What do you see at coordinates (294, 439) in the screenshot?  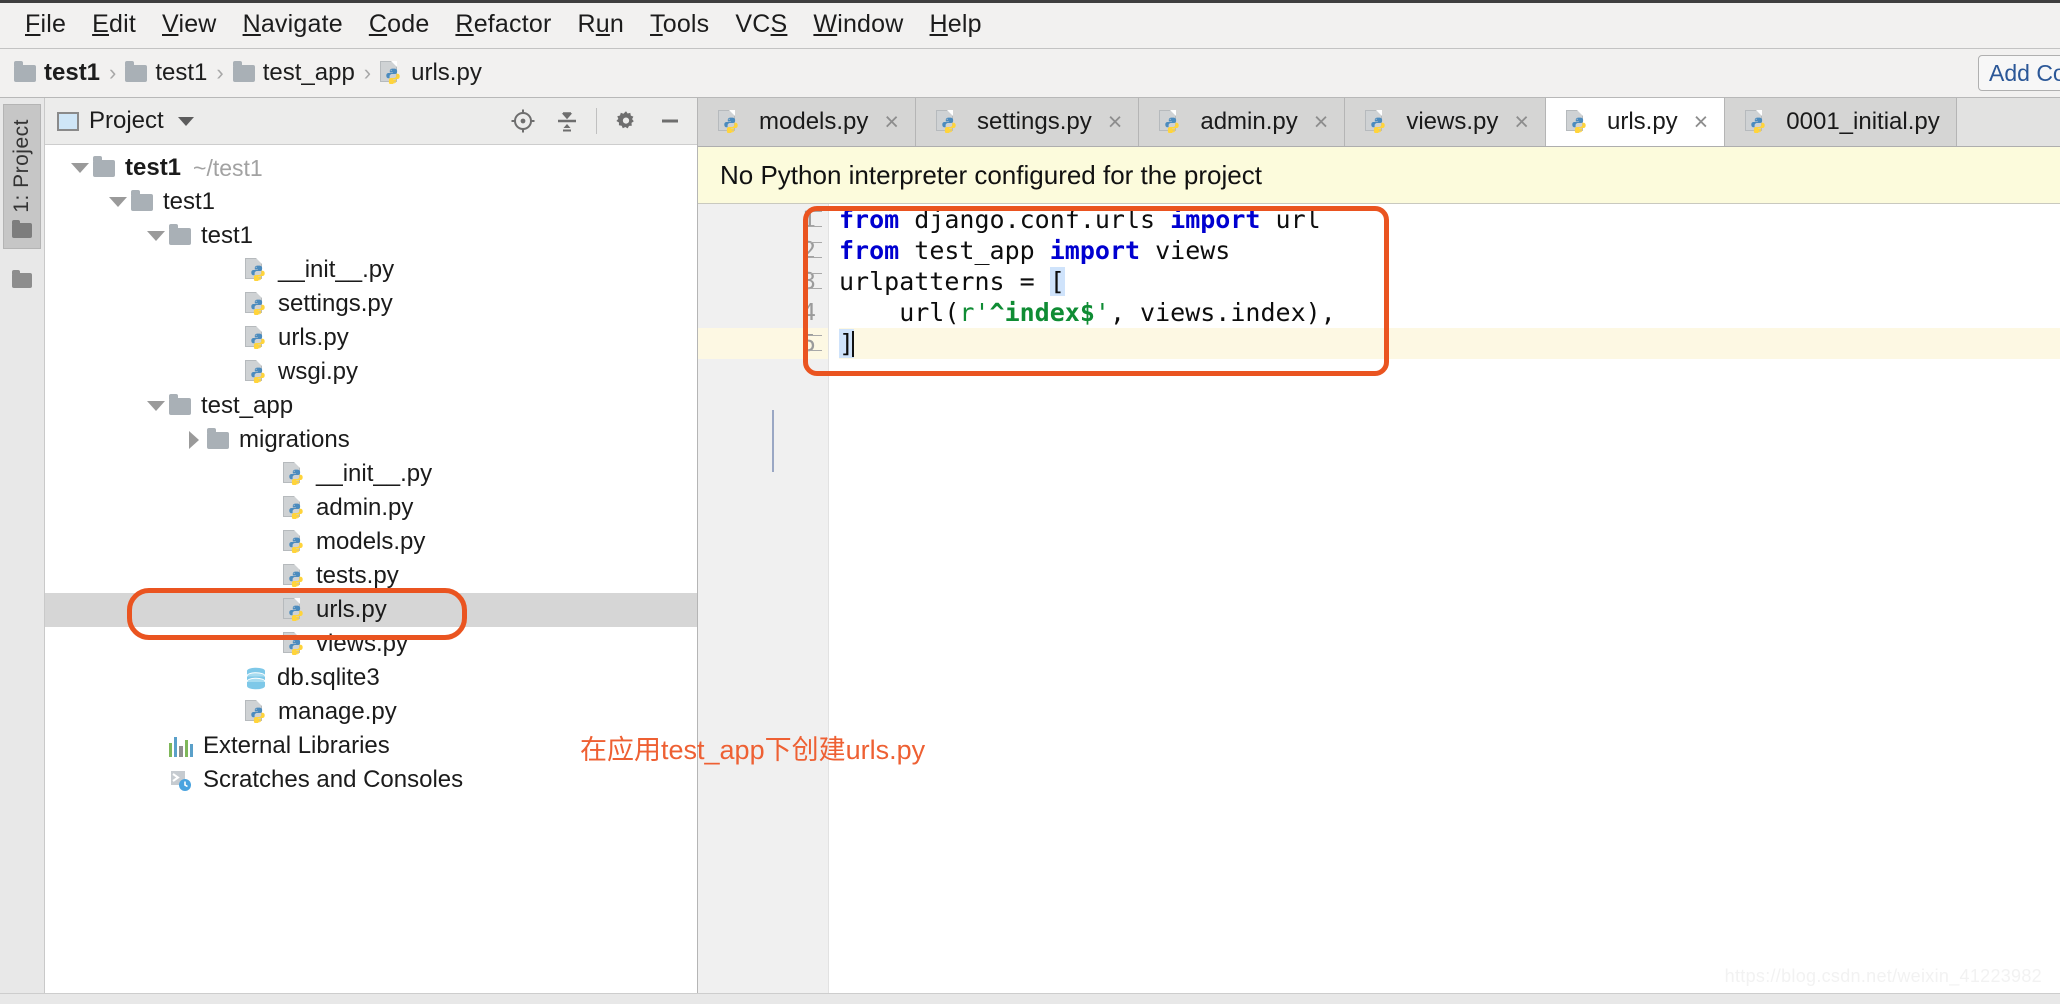 I see `tree-row-label: migrations` at bounding box center [294, 439].